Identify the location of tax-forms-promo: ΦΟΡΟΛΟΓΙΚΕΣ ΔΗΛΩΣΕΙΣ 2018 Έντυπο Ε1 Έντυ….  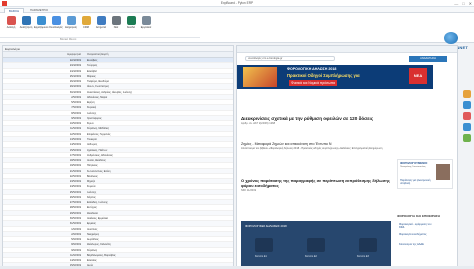
(316, 243).